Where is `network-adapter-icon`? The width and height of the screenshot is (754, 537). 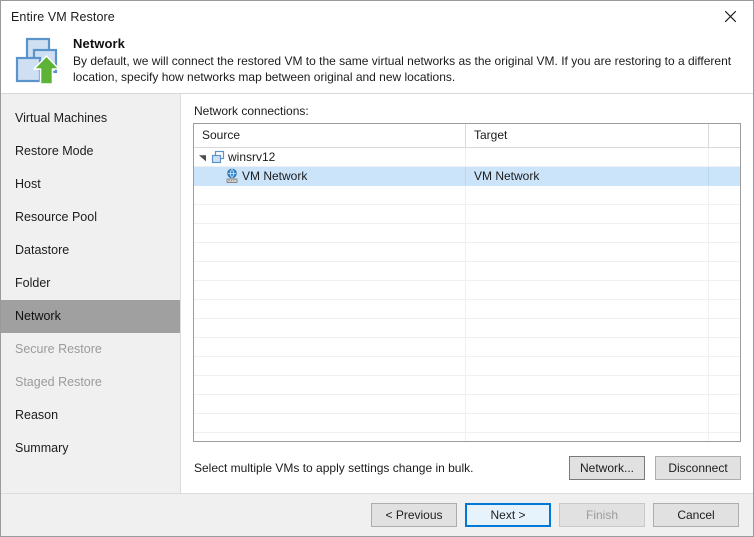
network-adapter-icon is located at coordinates (232, 176).